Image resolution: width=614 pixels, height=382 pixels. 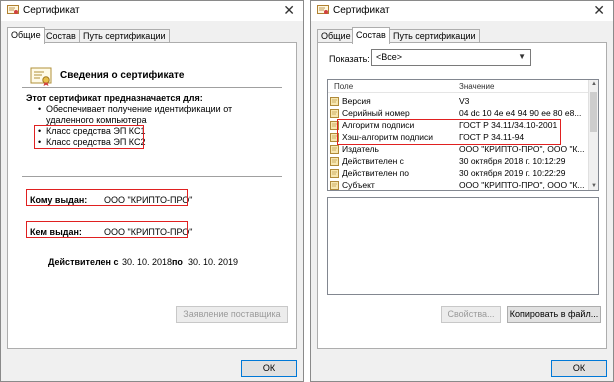 What do you see at coordinates (512, 161) in the screenshot?
I see `field-value: 30 октября 2018 г. 10:12:29` at bounding box center [512, 161].